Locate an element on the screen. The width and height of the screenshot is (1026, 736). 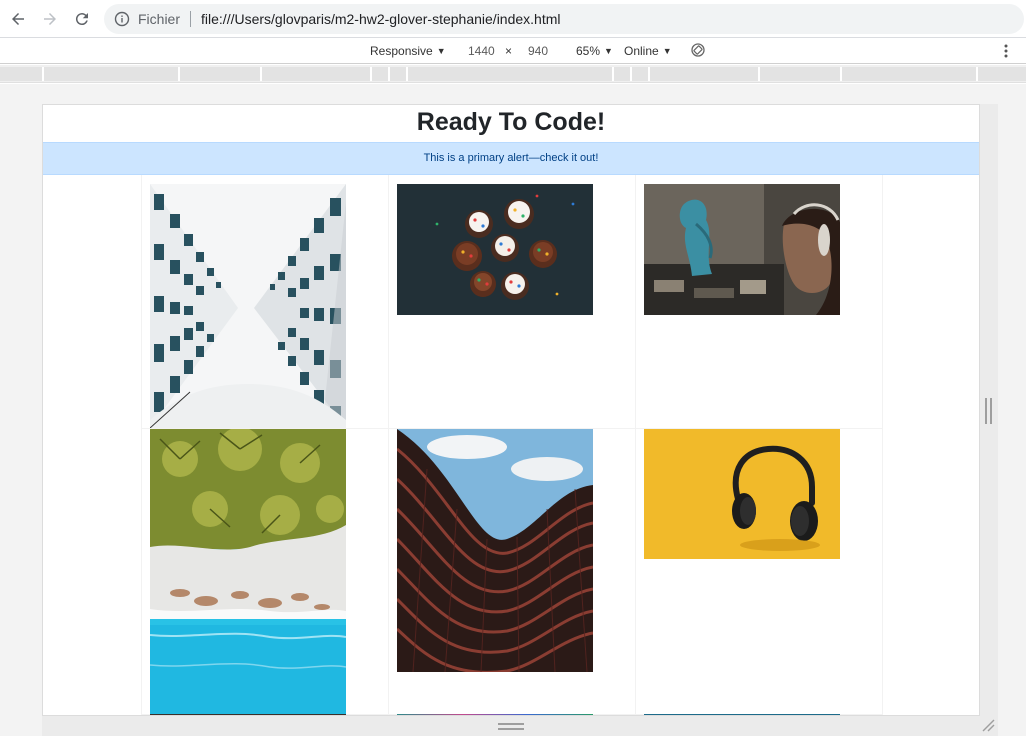
reload-button is located at coordinates (82, 19).